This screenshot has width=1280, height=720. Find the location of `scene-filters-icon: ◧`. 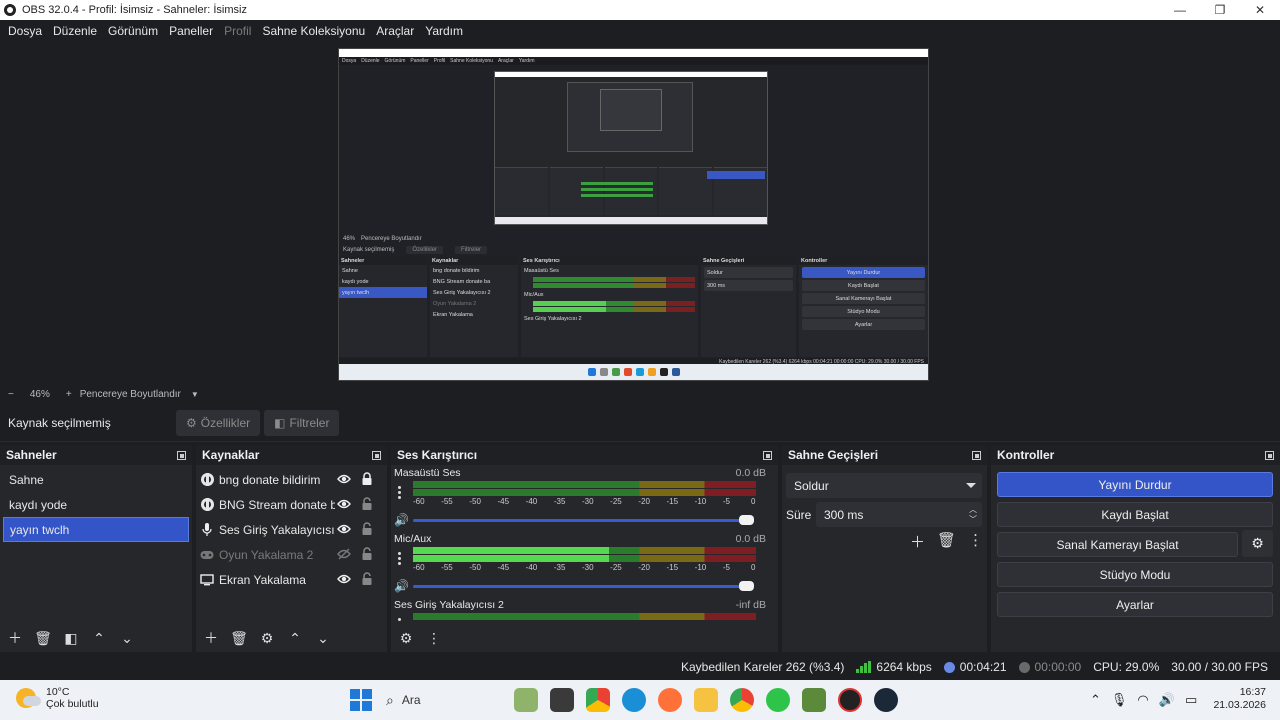

scene-filters-icon: ◧ is located at coordinates (71, 638).